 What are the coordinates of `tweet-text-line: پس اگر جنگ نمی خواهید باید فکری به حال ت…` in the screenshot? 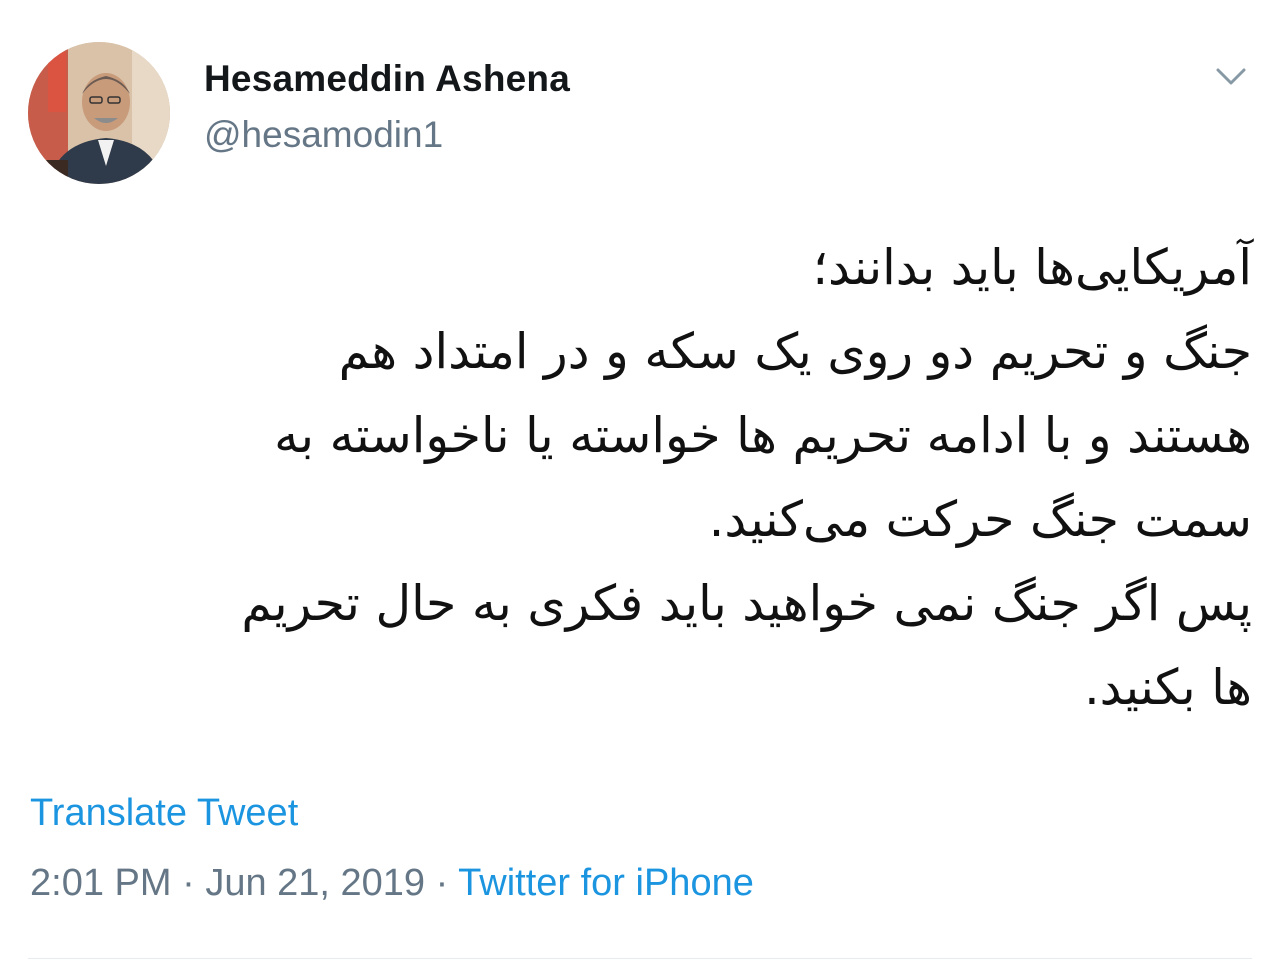 It's located at (746, 603).